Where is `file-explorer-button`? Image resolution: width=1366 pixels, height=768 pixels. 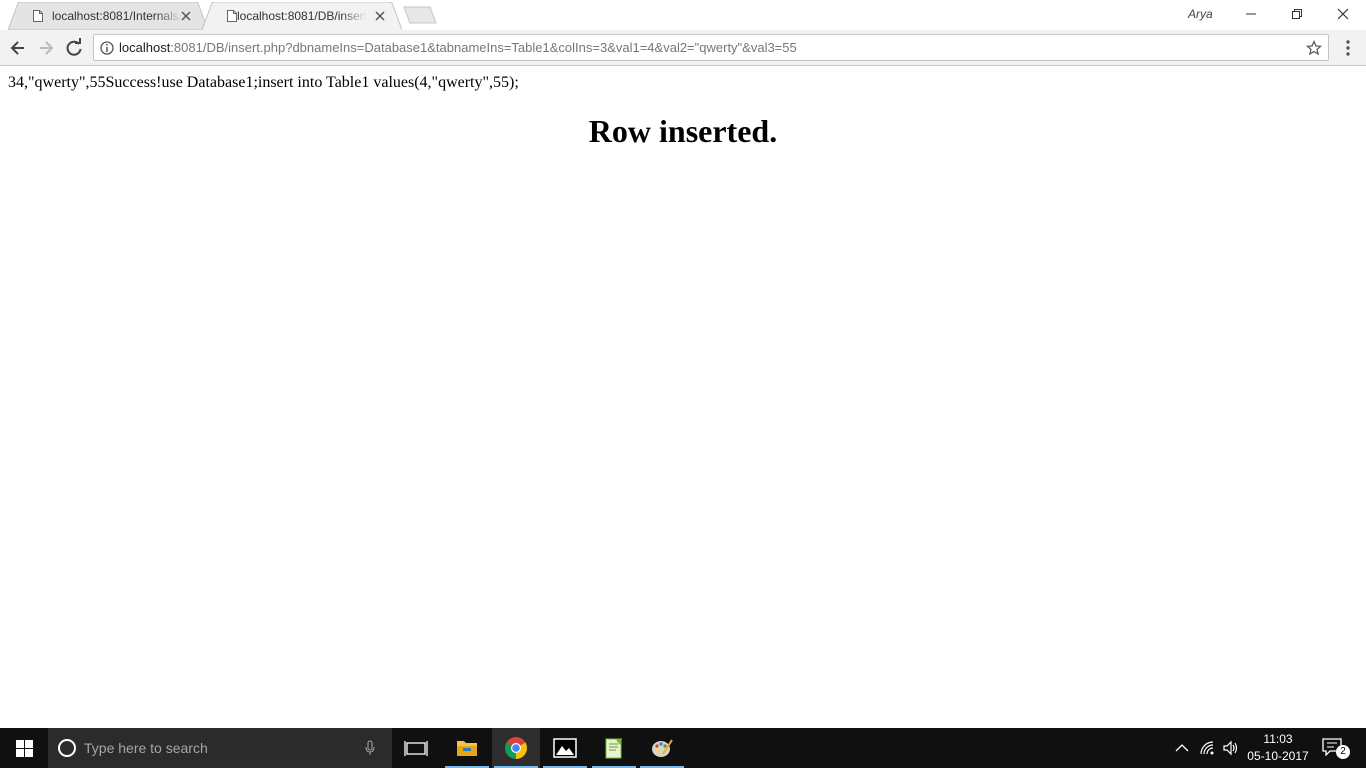
file-explorer-button is located at coordinates (467, 748).